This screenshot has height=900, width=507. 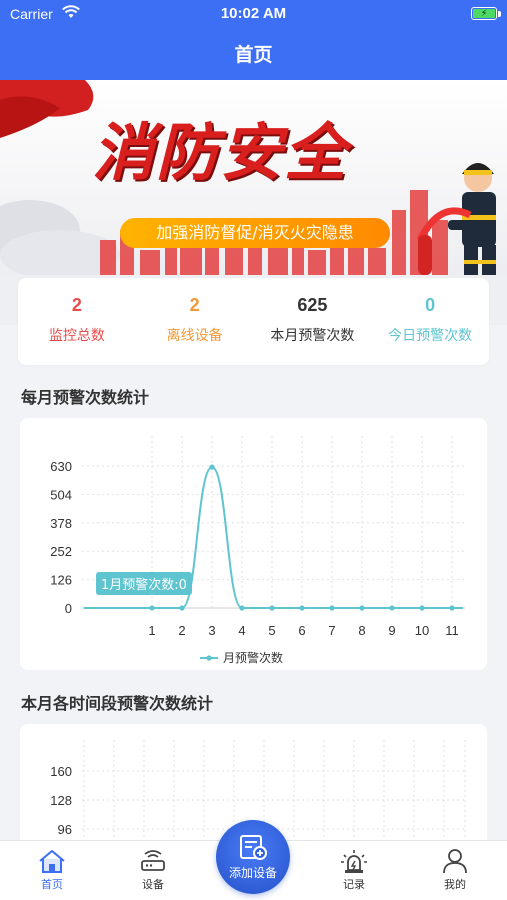 What do you see at coordinates (499, 14) in the screenshot?
I see `battery-tip` at bounding box center [499, 14].